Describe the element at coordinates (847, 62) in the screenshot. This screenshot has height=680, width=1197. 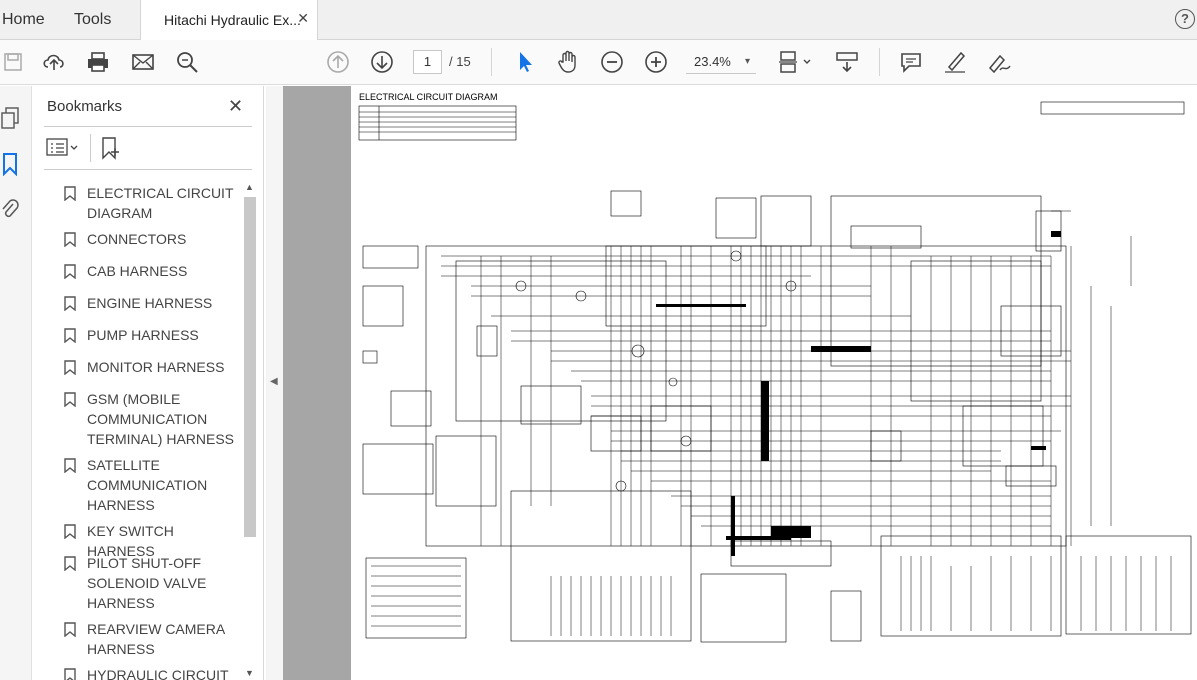
I see `scroll-mode-icon` at that location.